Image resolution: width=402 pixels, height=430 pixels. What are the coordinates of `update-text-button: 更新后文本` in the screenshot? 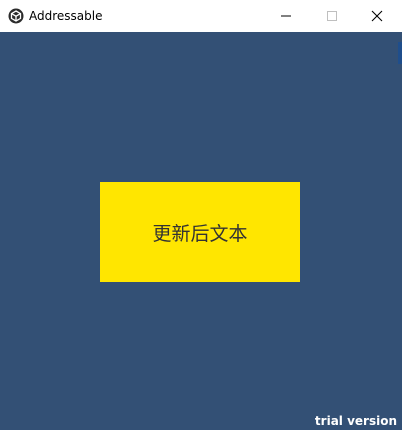 It's located at (200, 232).